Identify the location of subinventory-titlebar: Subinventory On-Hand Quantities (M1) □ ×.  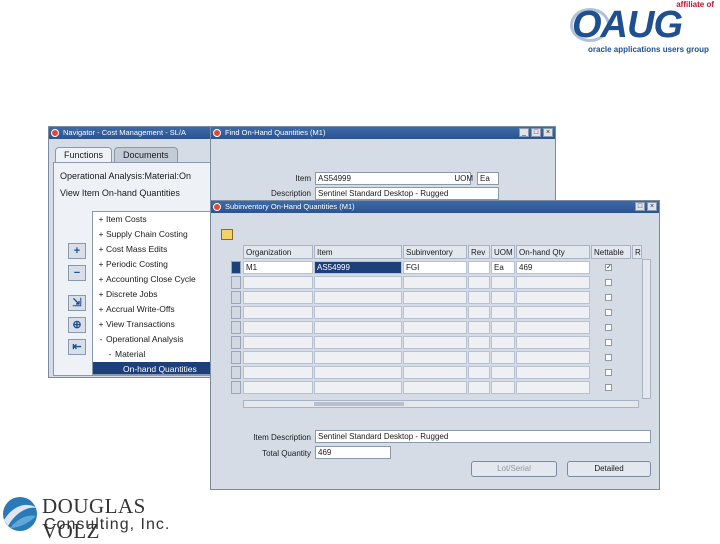
(435, 207).